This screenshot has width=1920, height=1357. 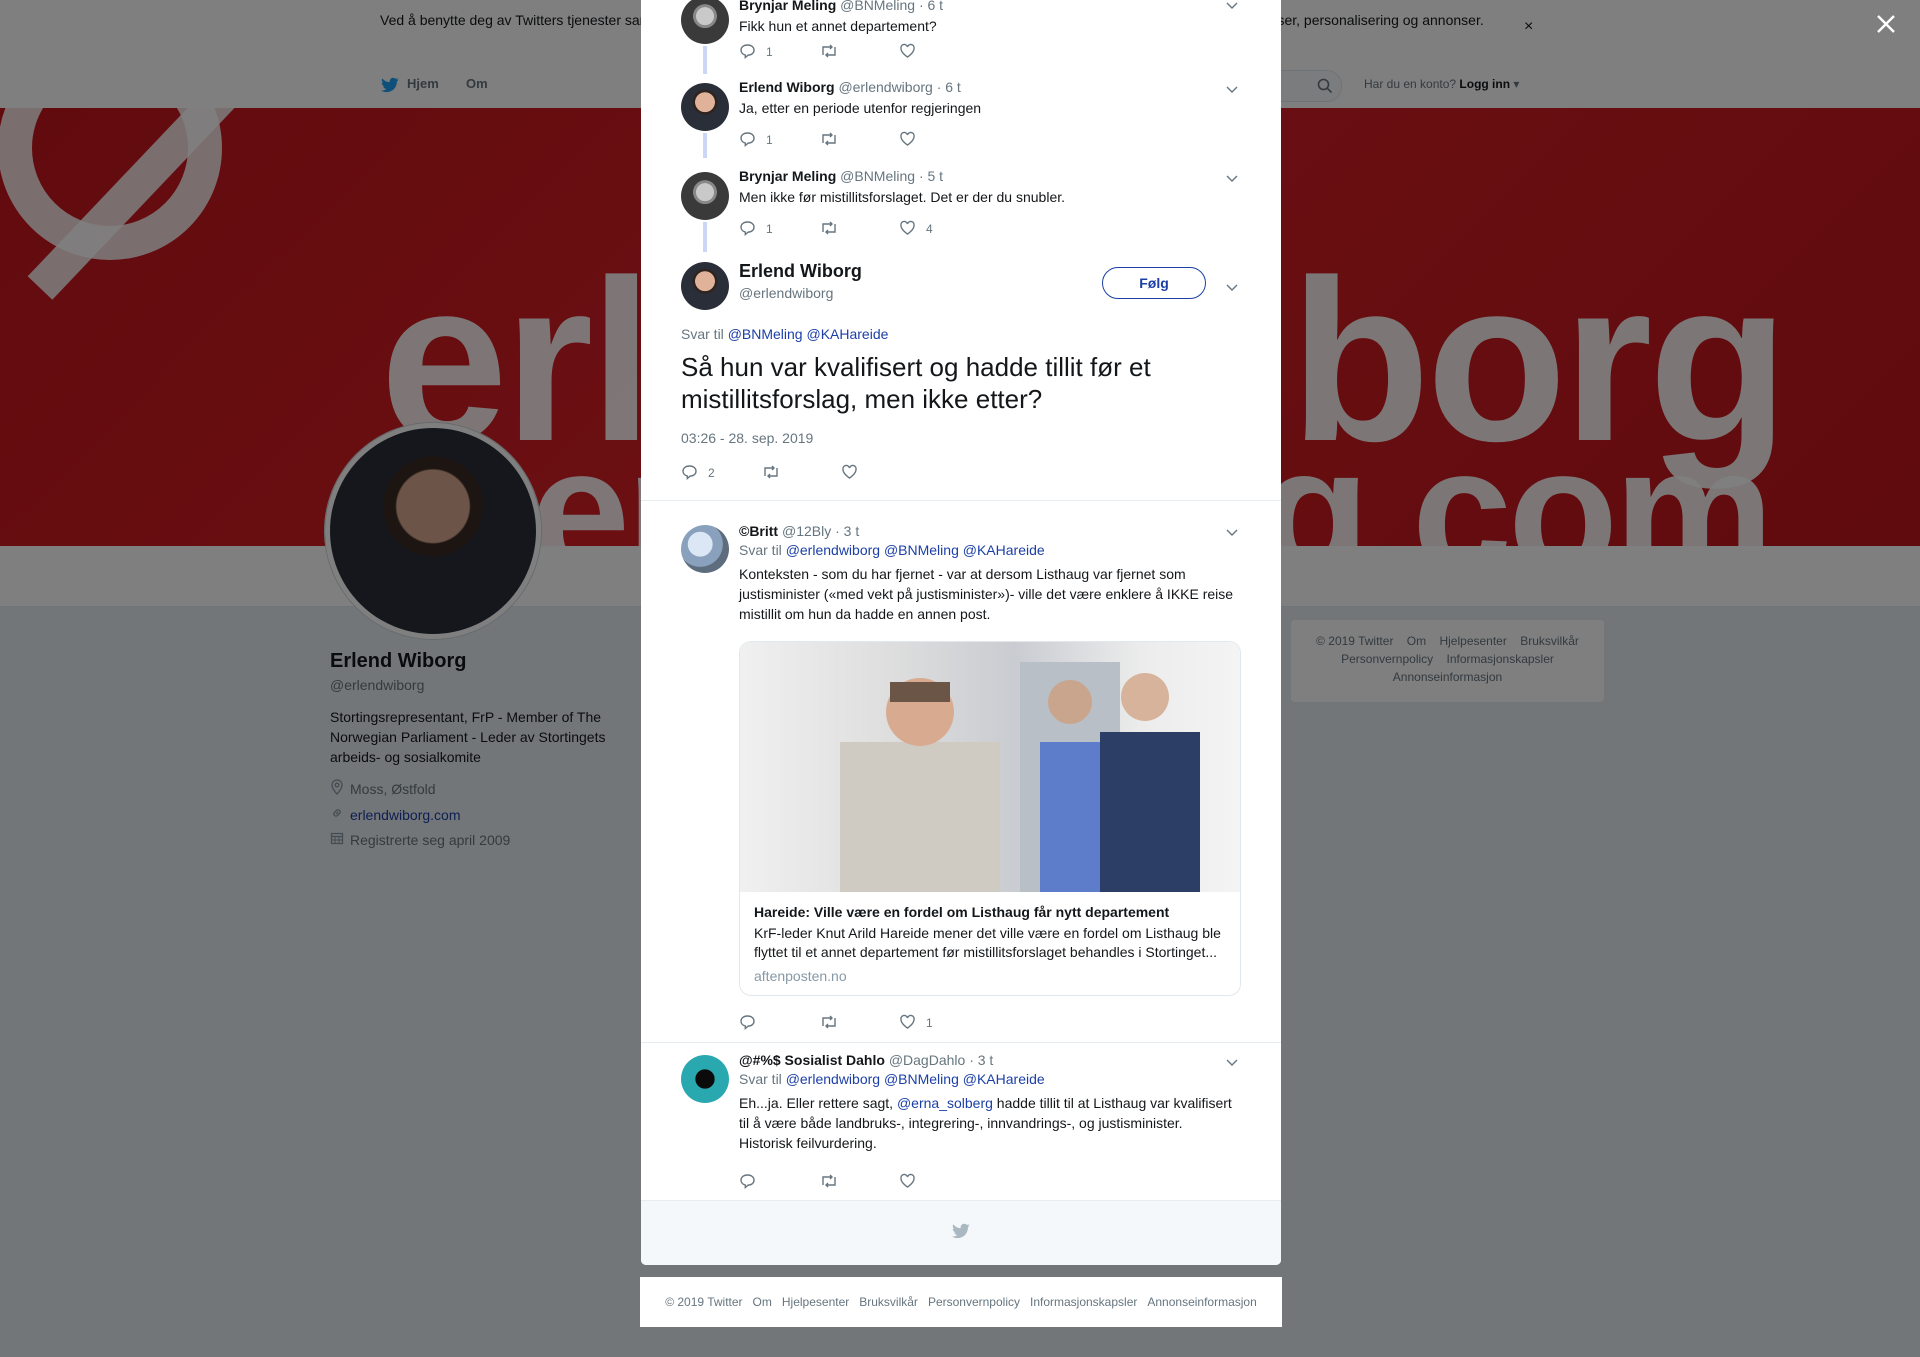 What do you see at coordinates (885, 87) in the screenshot?
I see `tweet-author-handle: @erlendwiborg` at bounding box center [885, 87].